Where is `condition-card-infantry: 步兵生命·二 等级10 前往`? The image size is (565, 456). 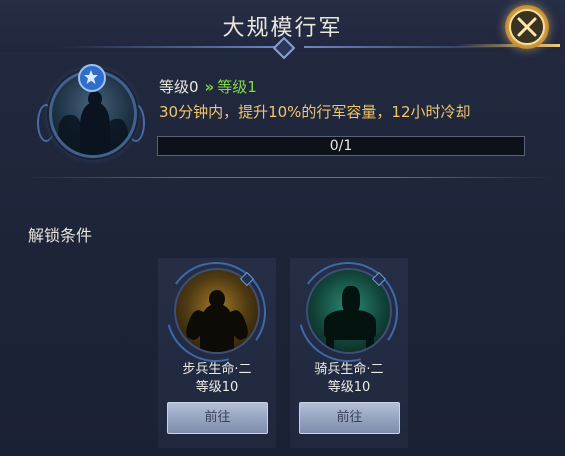 condition-card-infantry: 步兵生命·二 等级10 前往 is located at coordinates (216, 345).